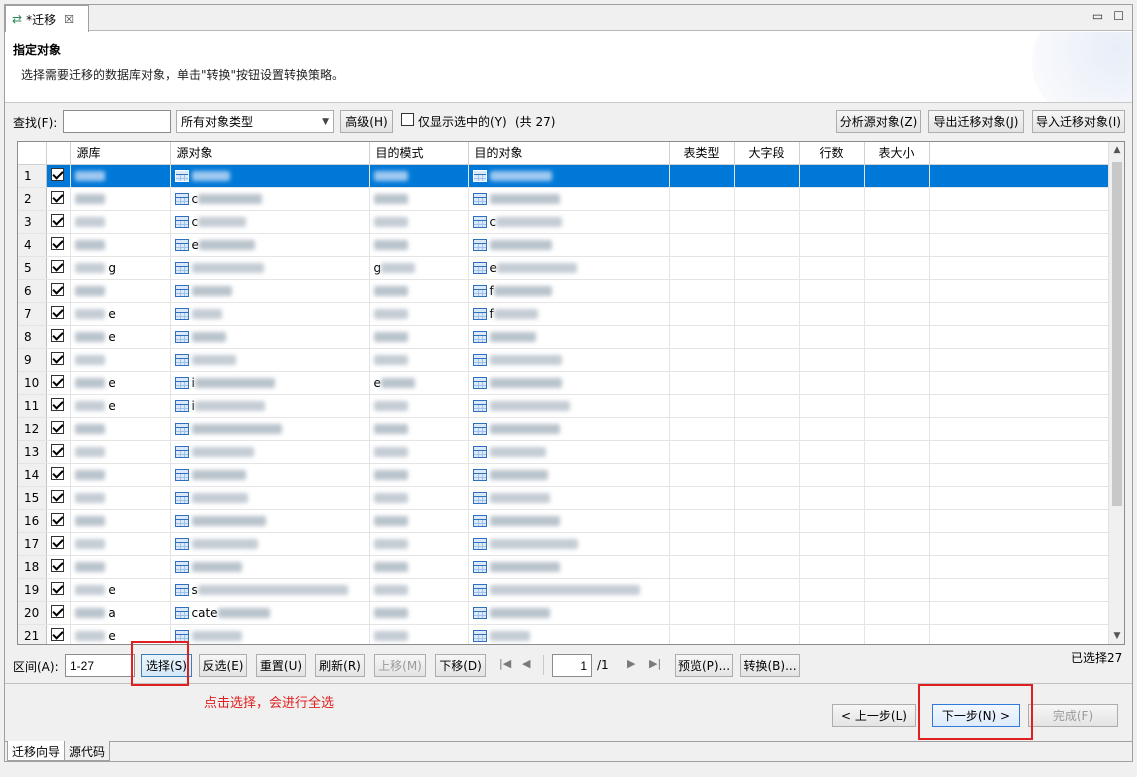 This screenshot has height=777, width=1137. What do you see at coordinates (976, 121) in the screenshot?
I see `export-objects-button: 导出迁移对象(J)` at bounding box center [976, 121].